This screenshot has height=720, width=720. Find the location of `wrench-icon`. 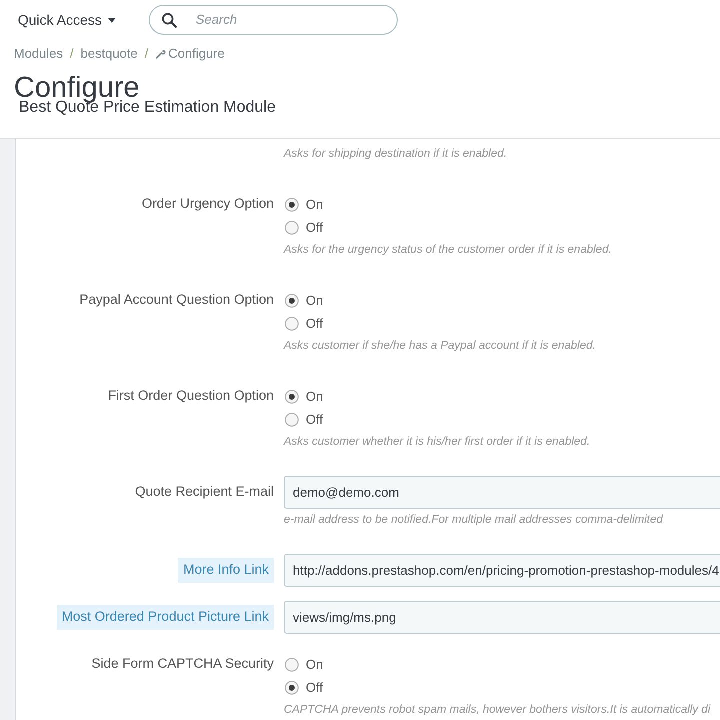

wrench-icon is located at coordinates (161, 54).